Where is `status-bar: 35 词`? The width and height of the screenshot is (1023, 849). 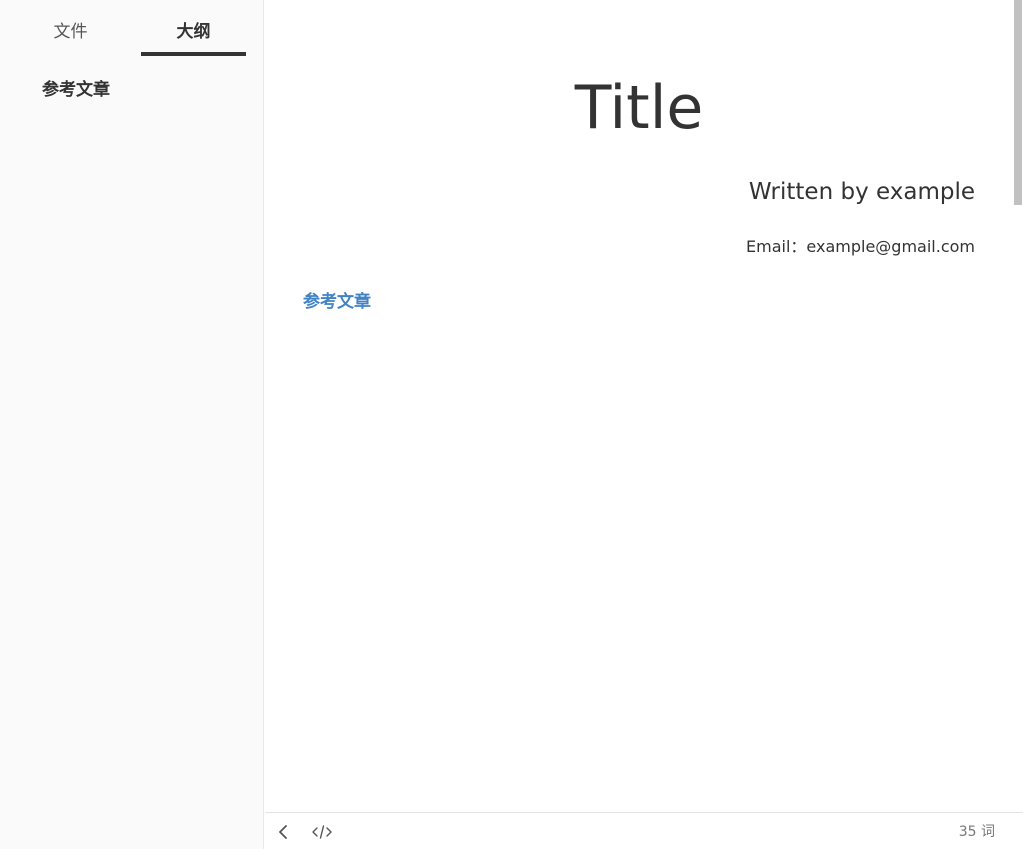
status-bar: 35 词 is located at coordinates (644, 830).